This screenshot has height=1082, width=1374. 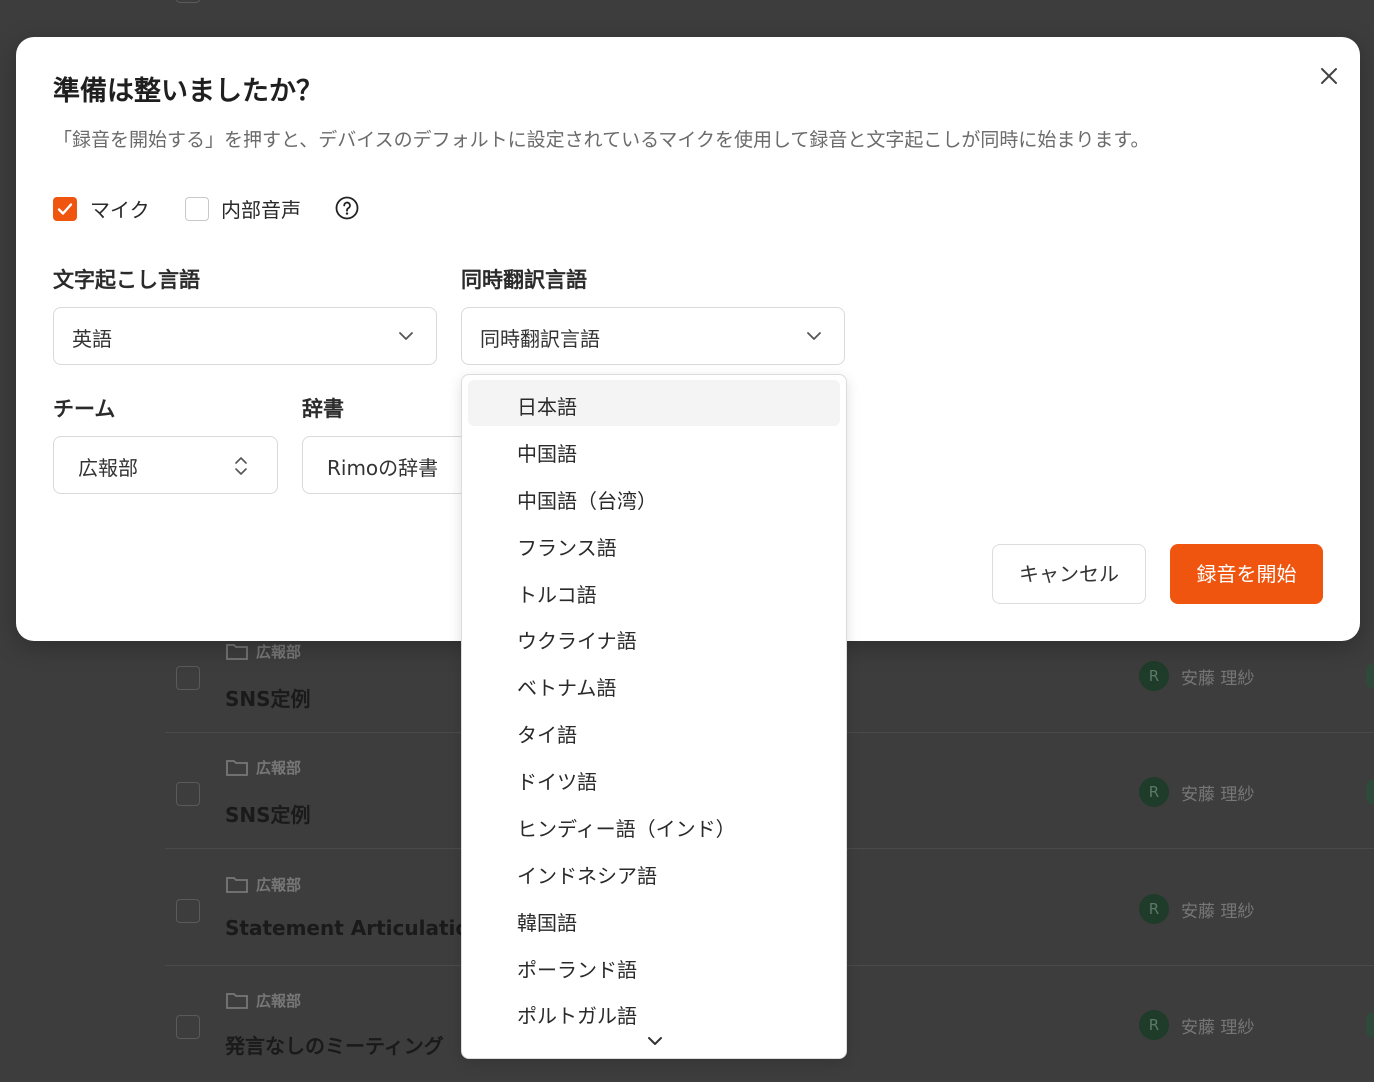 I want to click on mic-checkbox, so click(x=65, y=209).